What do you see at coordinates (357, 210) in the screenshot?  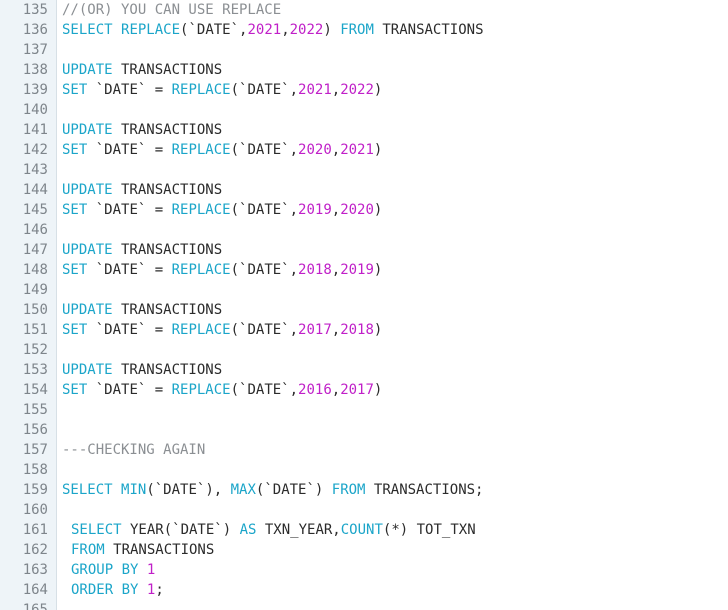 I see `code-token: 2020` at bounding box center [357, 210].